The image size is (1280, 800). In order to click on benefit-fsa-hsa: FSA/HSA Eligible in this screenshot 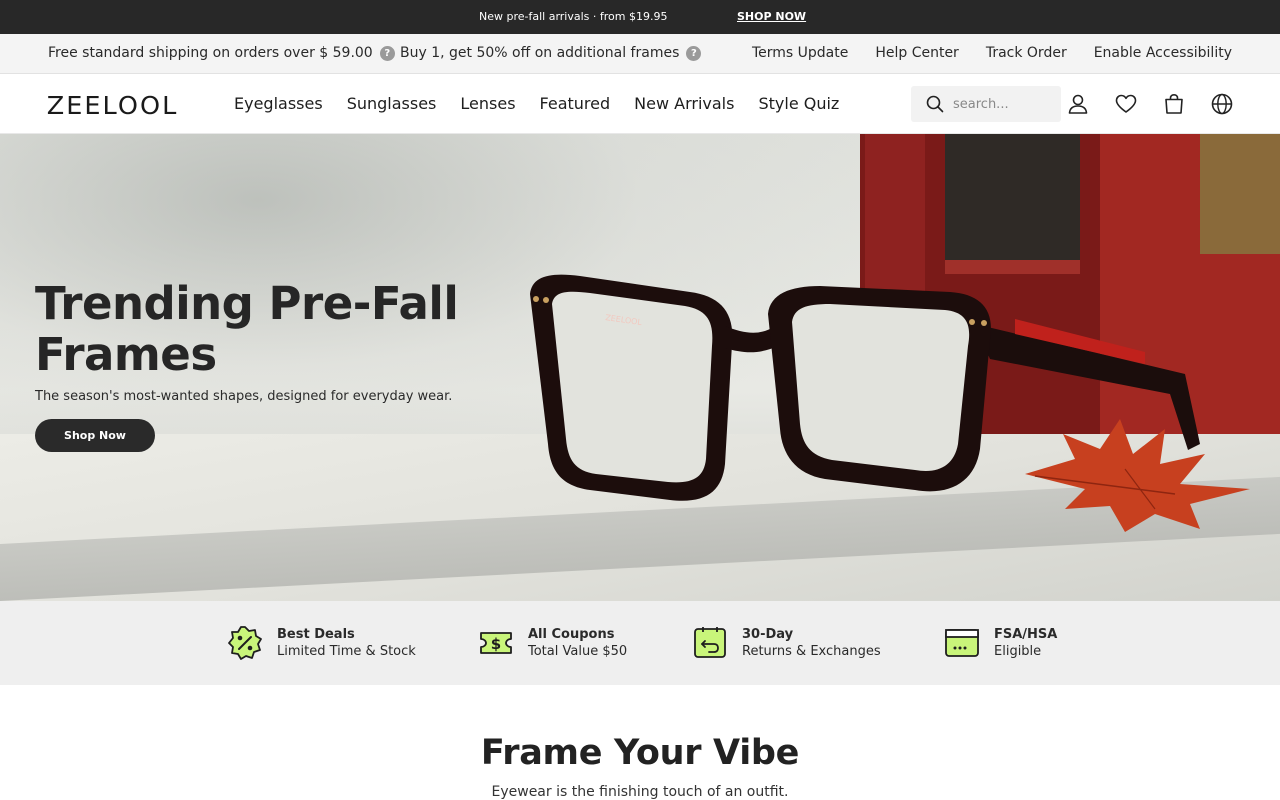, I will do `click(1000, 643)`.